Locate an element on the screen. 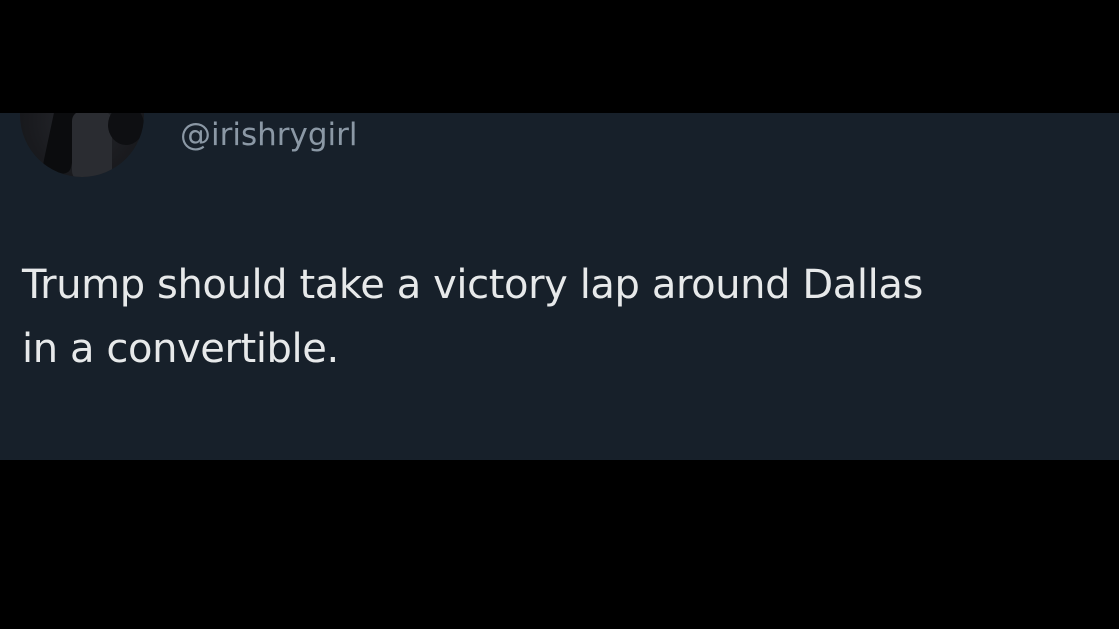 This screenshot has width=1119, height=629. avatar-shade is located at coordinates (126, 129).